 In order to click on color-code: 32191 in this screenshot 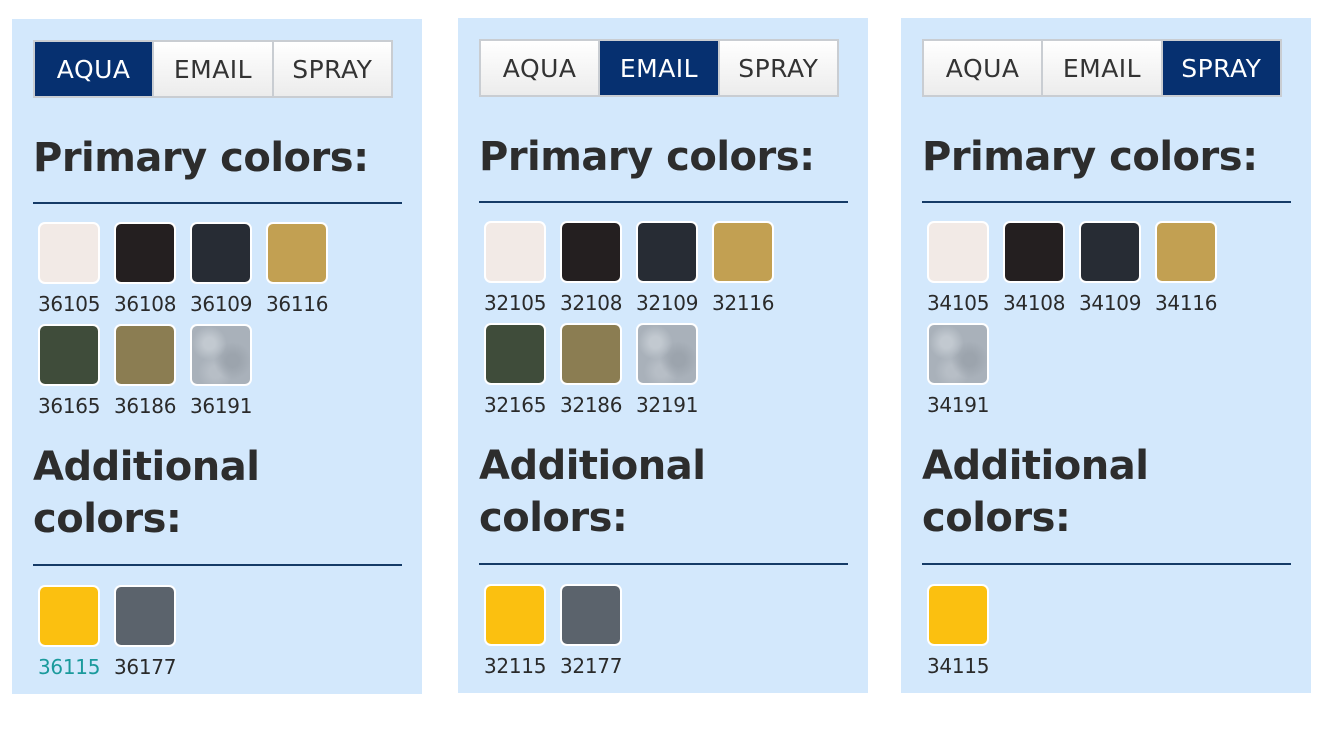, I will do `click(667, 405)`.